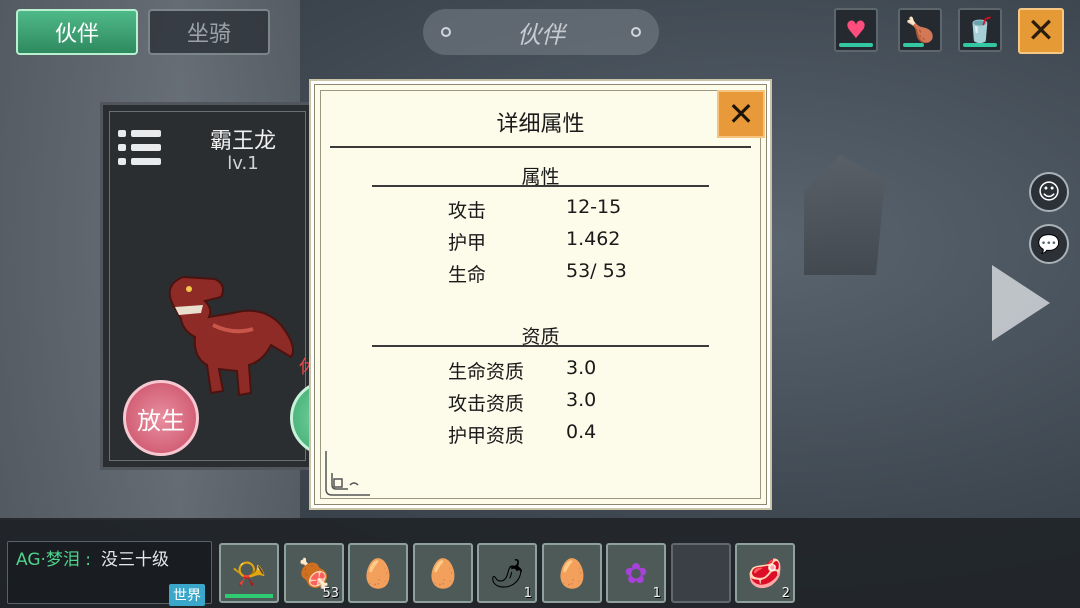 This screenshot has width=1080, height=608. What do you see at coordinates (135, 560) in the screenshot?
I see `chat-message: 没三十级` at bounding box center [135, 560].